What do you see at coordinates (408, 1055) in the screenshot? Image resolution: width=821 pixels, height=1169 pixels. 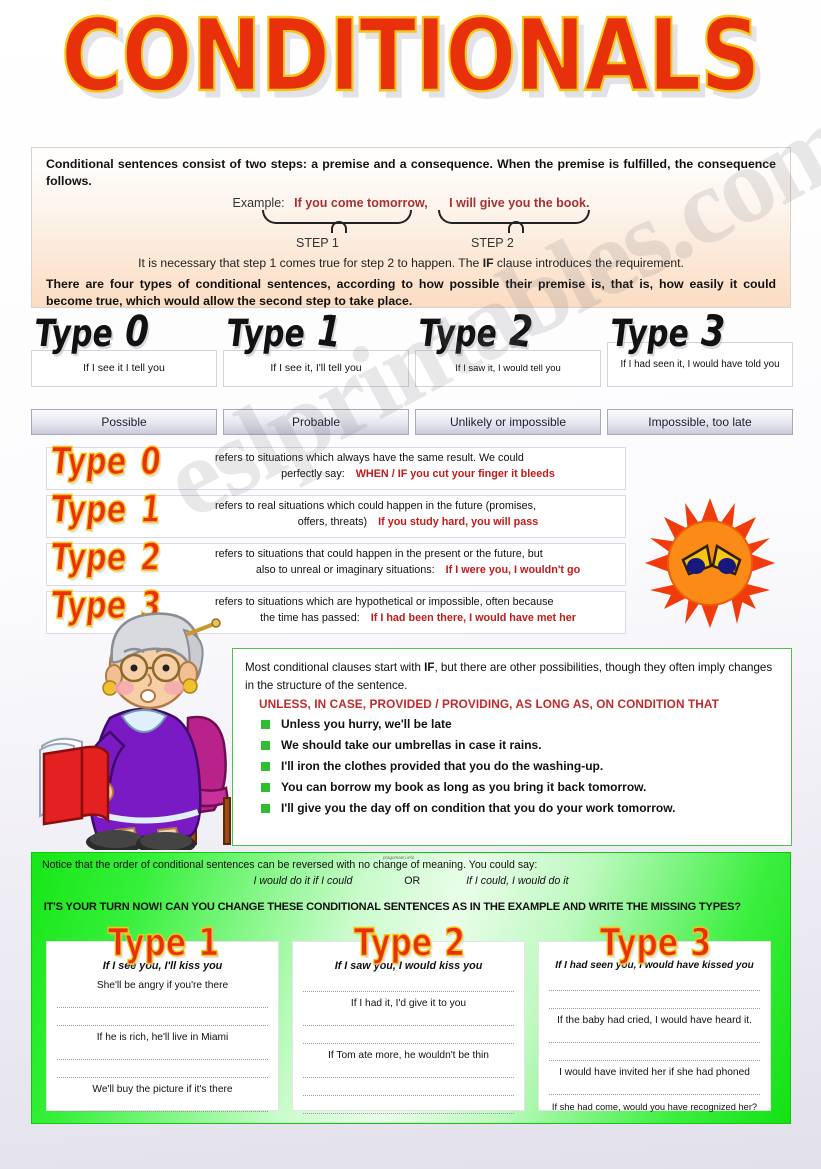 I see `exercise-sentence: If Tom ate more, he wouldn't be thin` at bounding box center [408, 1055].